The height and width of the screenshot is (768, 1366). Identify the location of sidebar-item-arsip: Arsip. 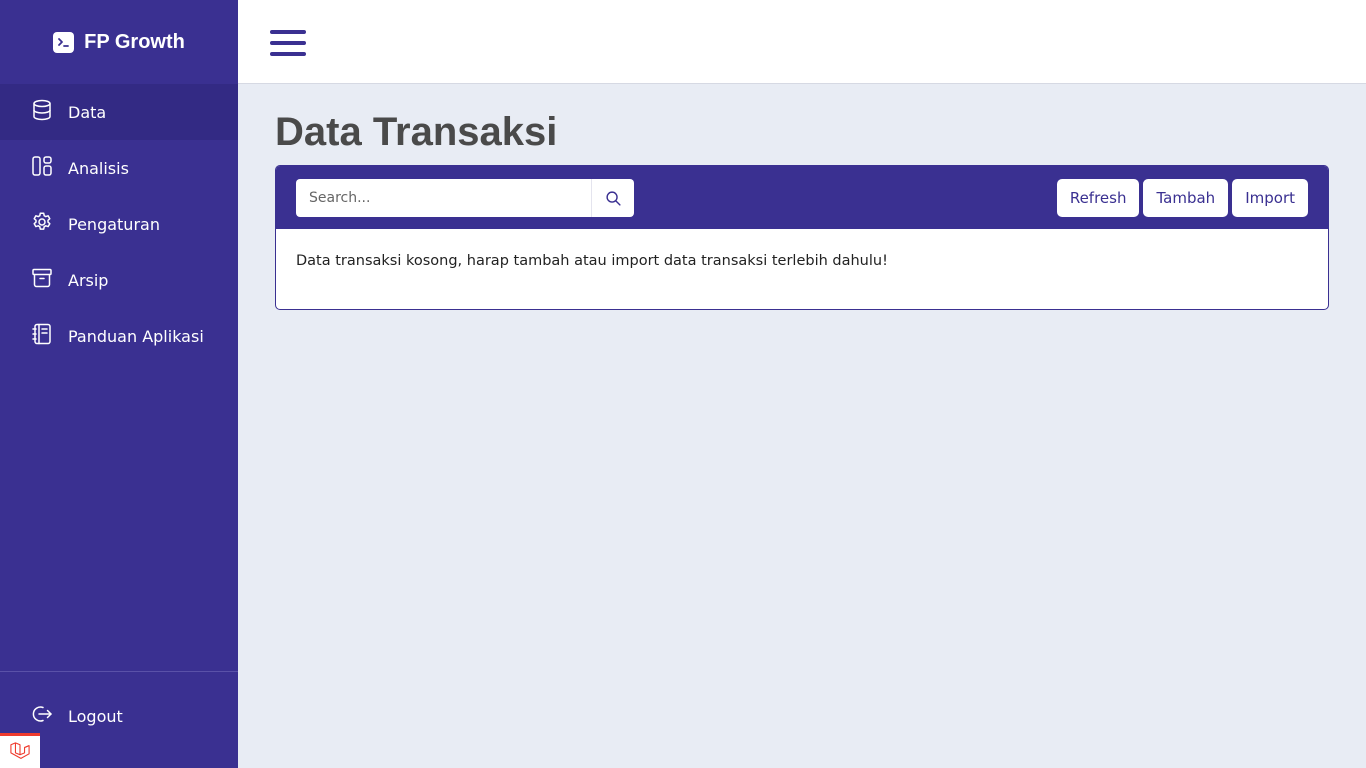
(119, 280).